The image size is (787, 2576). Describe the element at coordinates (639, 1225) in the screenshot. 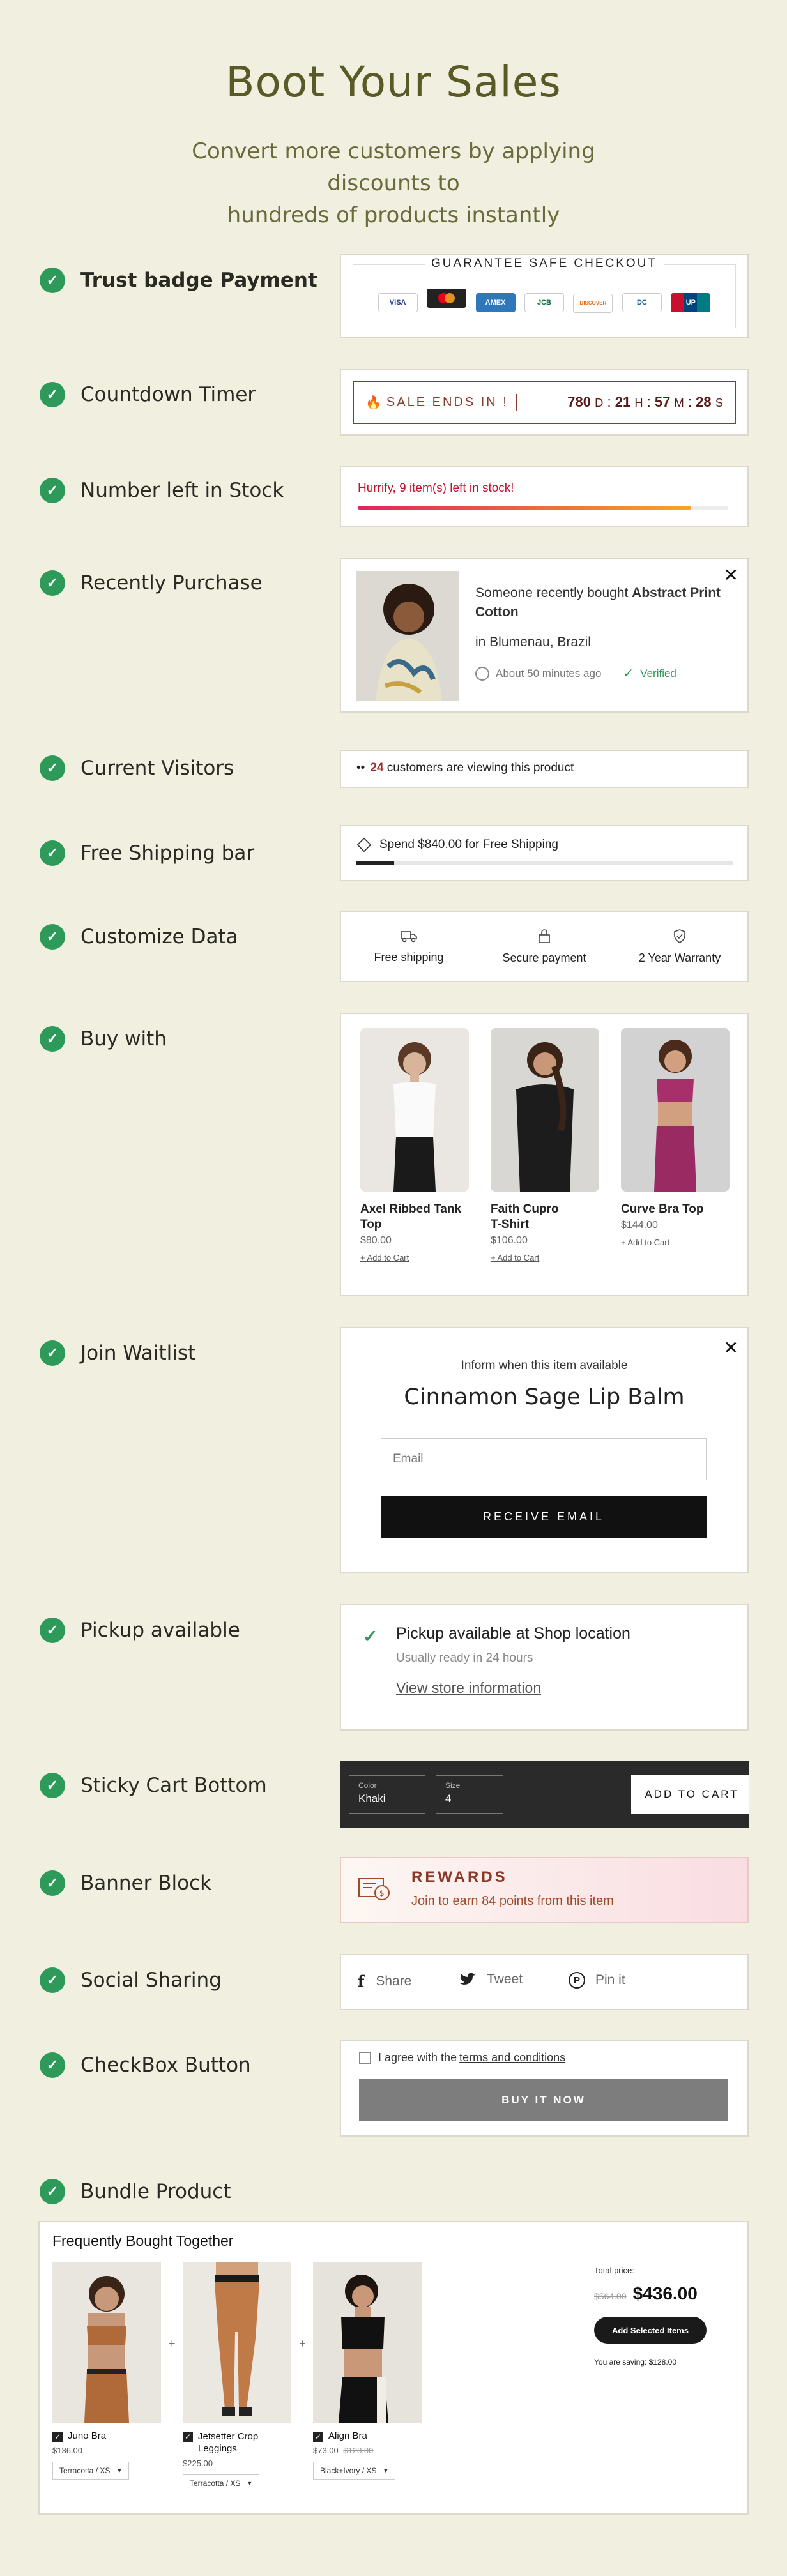

I see `product-price: $144.00` at that location.